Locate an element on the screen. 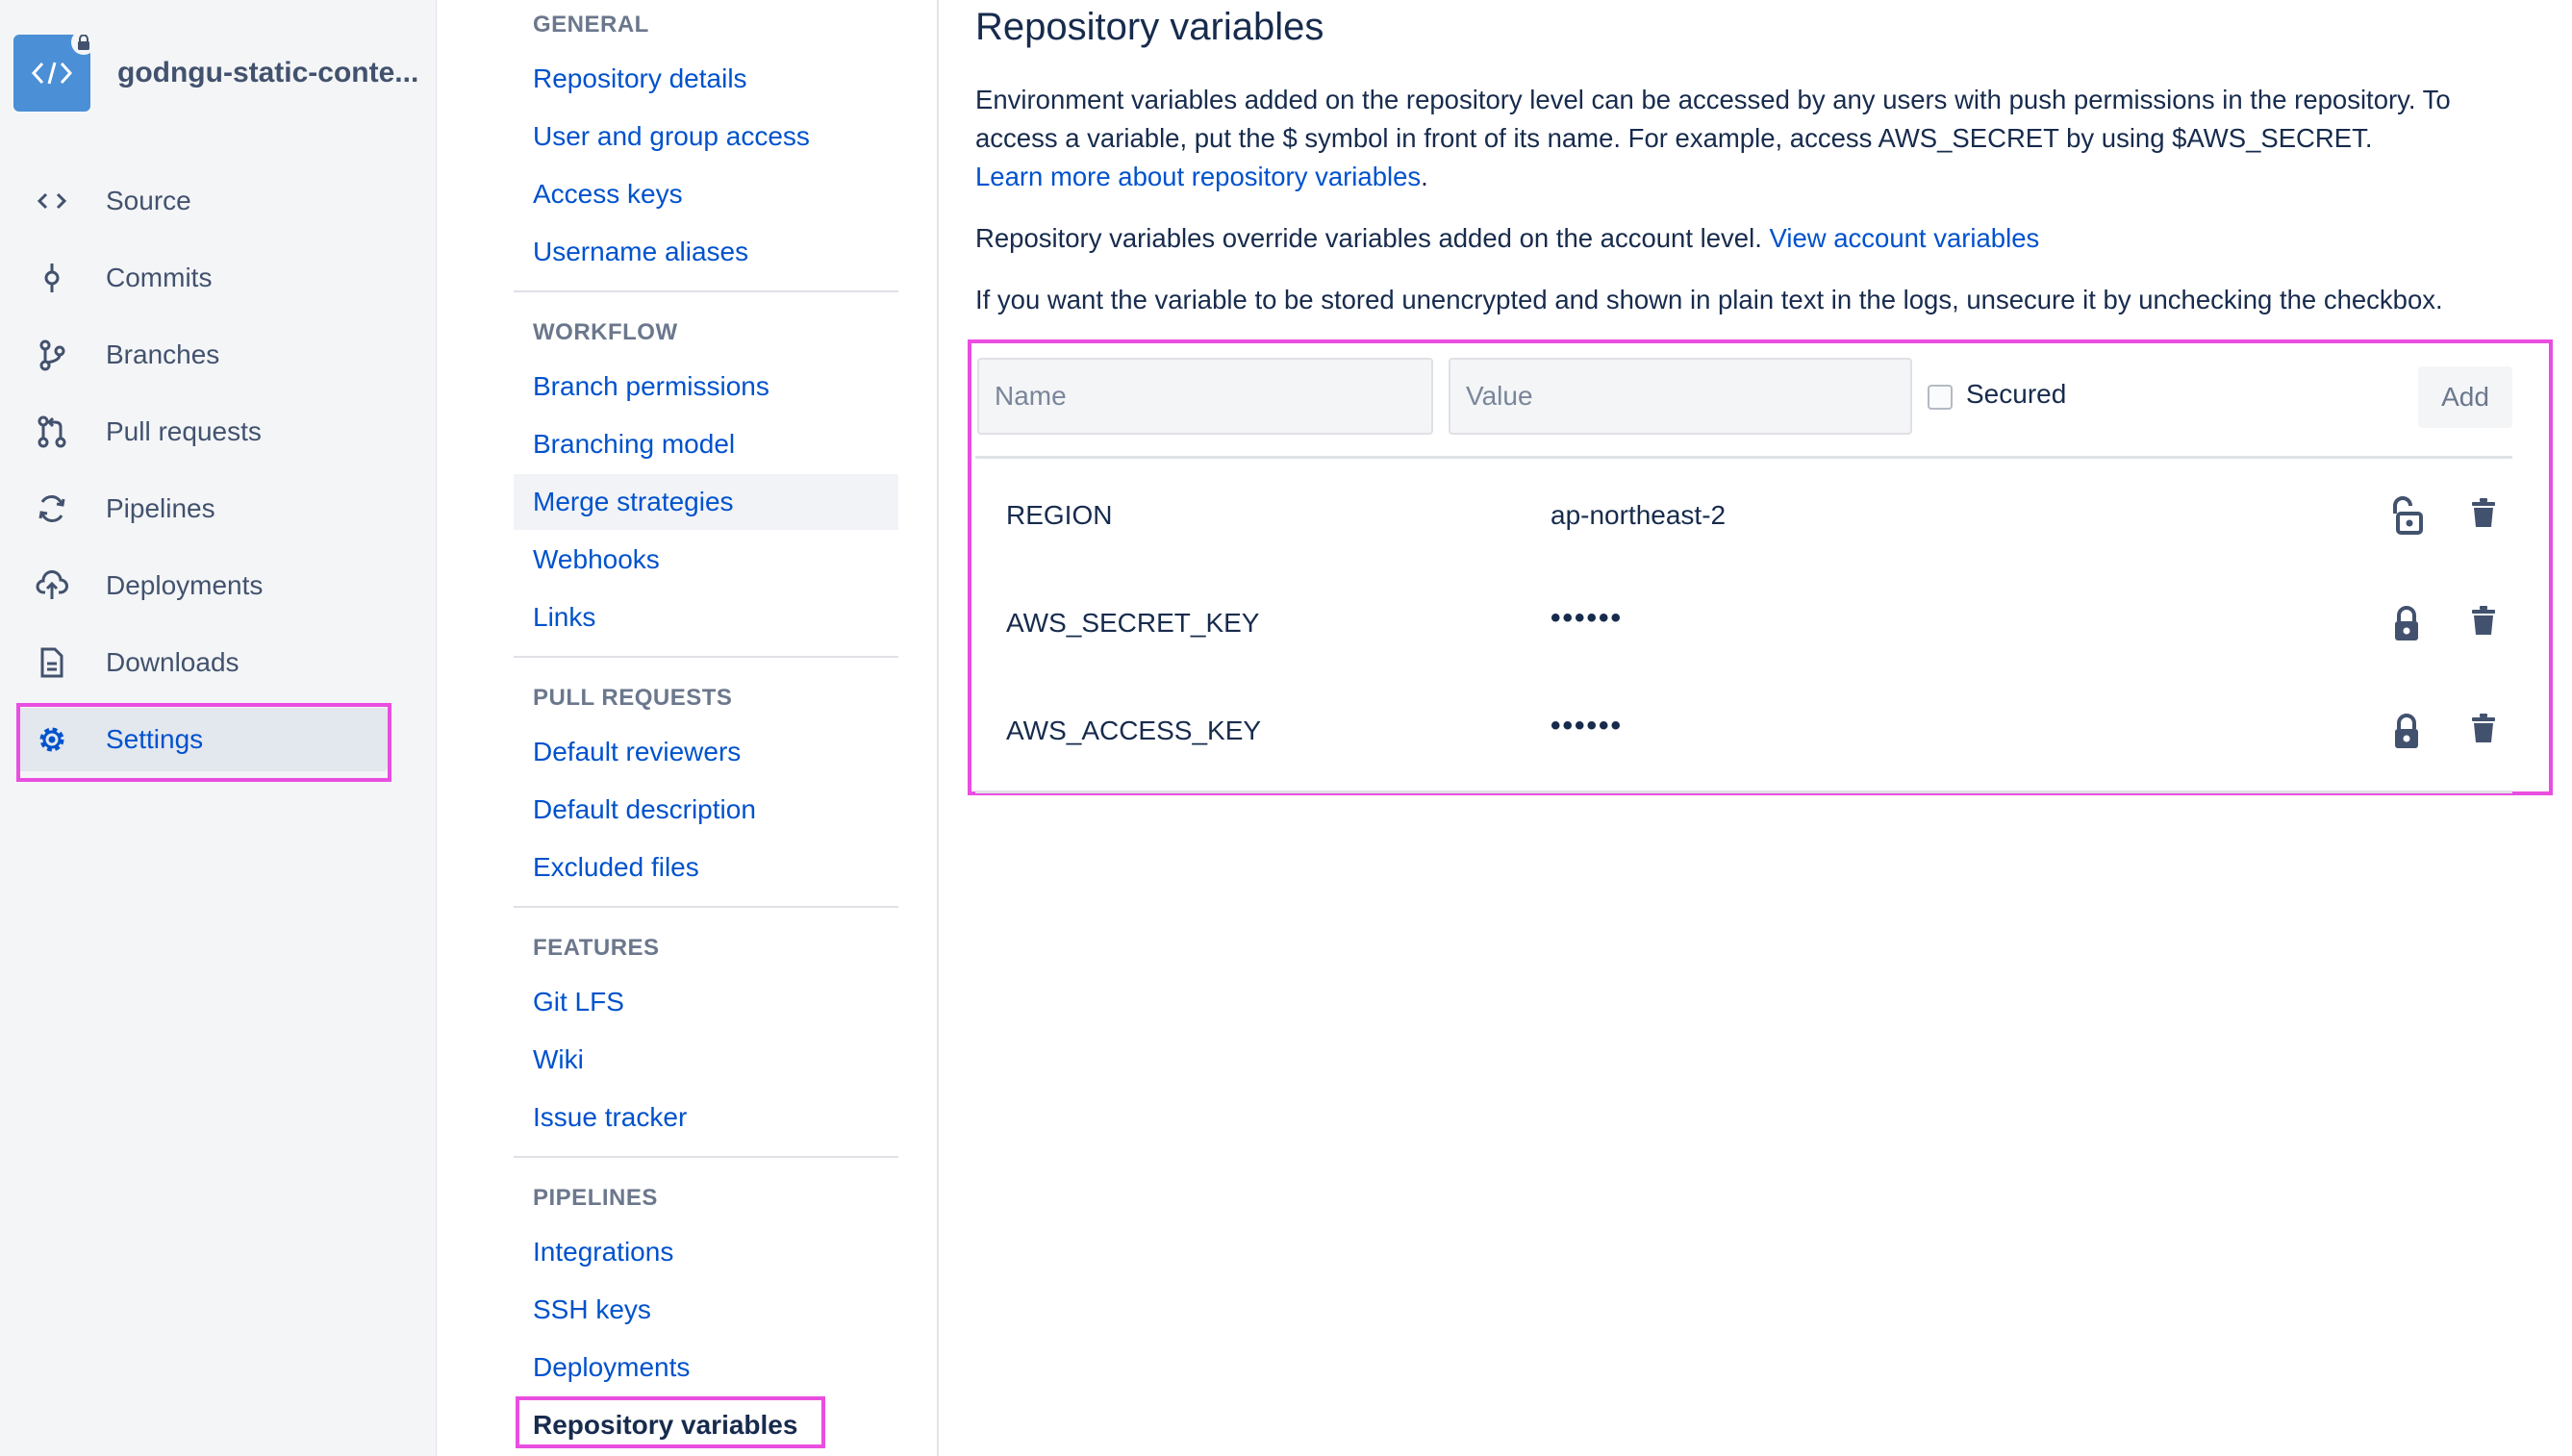 The height and width of the screenshot is (1456, 2572). nav-integrations: Integrations is located at coordinates (706, 1252).